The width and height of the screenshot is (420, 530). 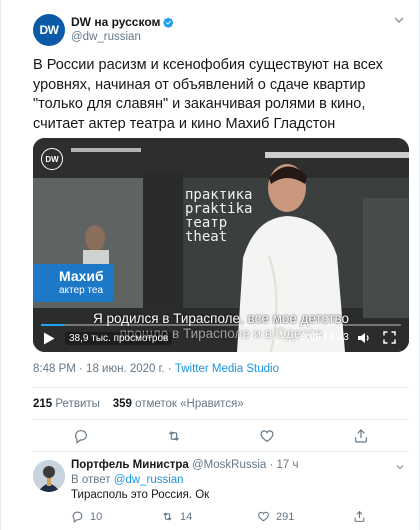 I want to click on reply-context: В ответ @dw_russian, so click(x=236, y=480).